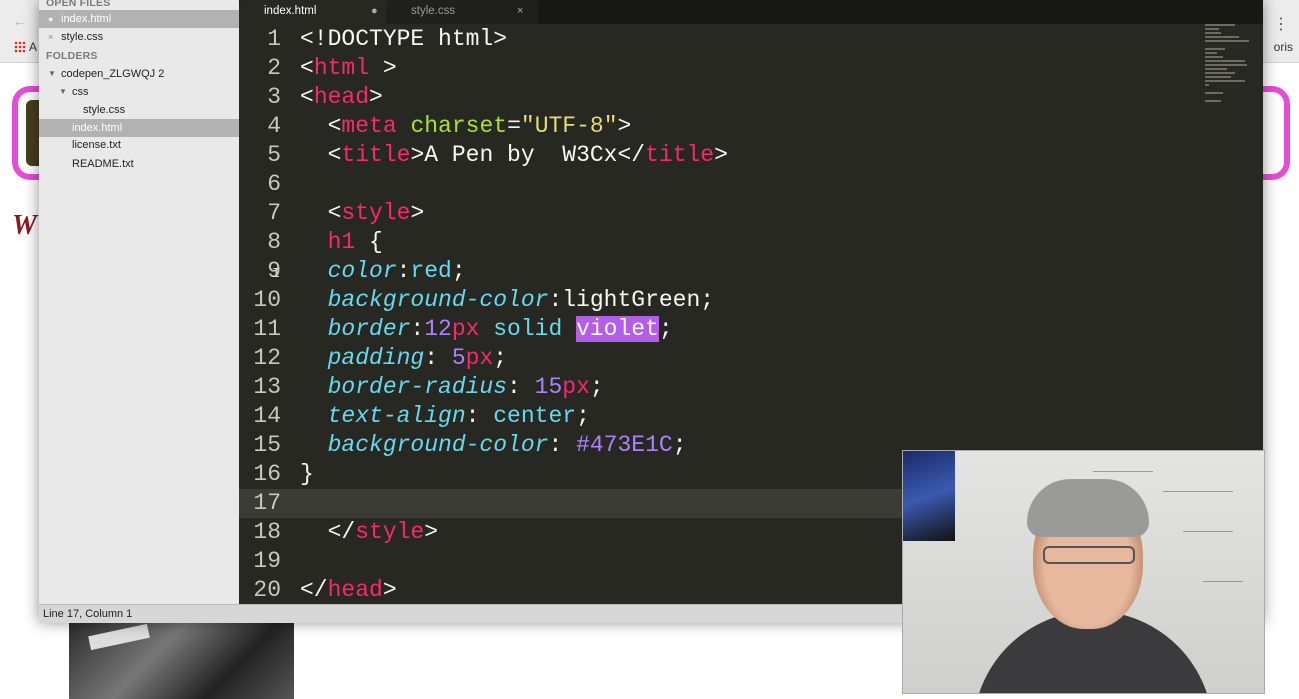 This screenshot has height=699, width=1299. I want to click on code-line-4: 4 <meta charset="UTF-8">, so click(751, 126).